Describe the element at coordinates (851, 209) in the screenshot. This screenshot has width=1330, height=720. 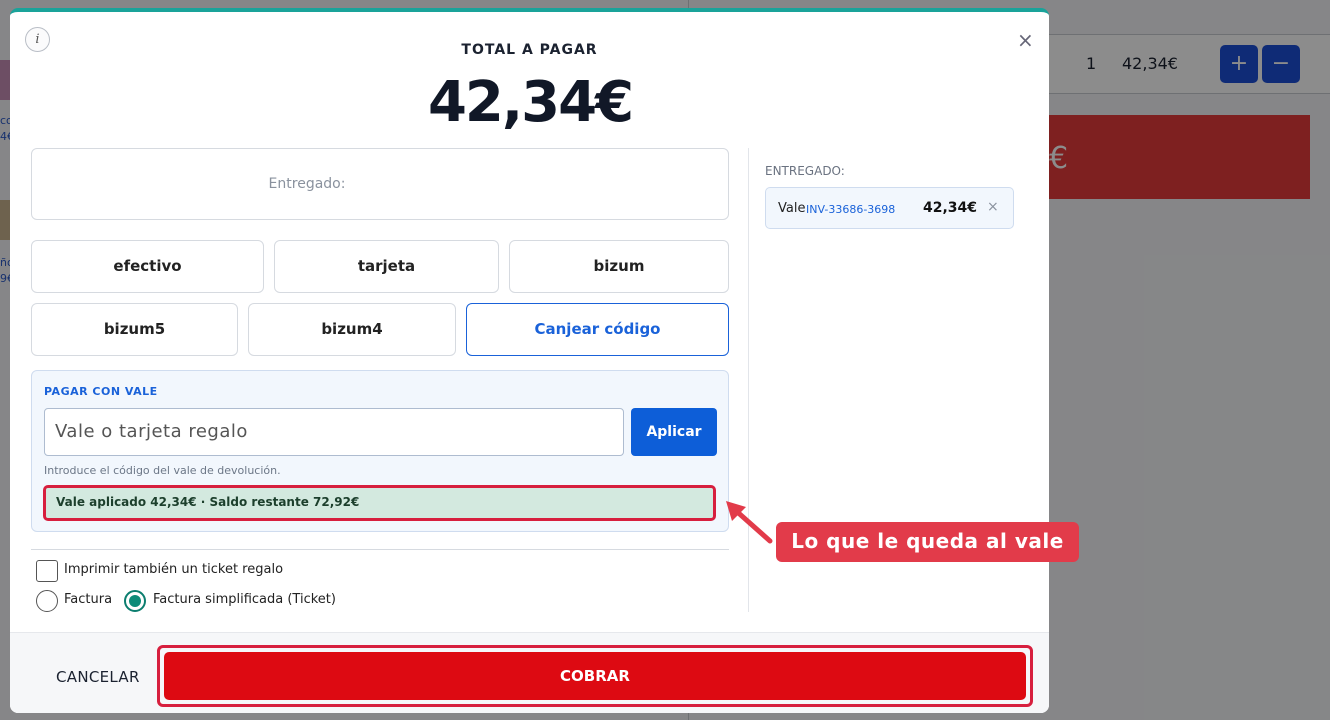
I see `given-voucher-code: INV-33686-3698` at that location.